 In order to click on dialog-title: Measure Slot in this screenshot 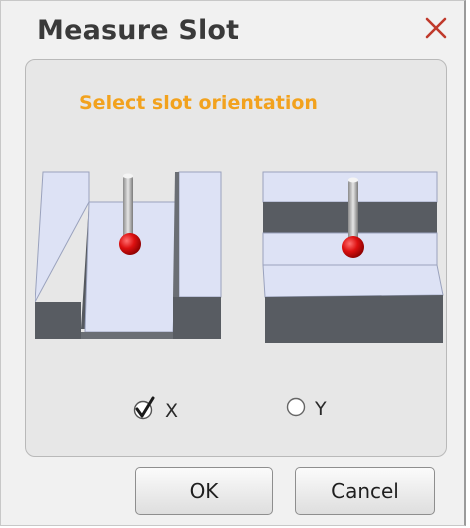, I will do `click(138, 30)`.